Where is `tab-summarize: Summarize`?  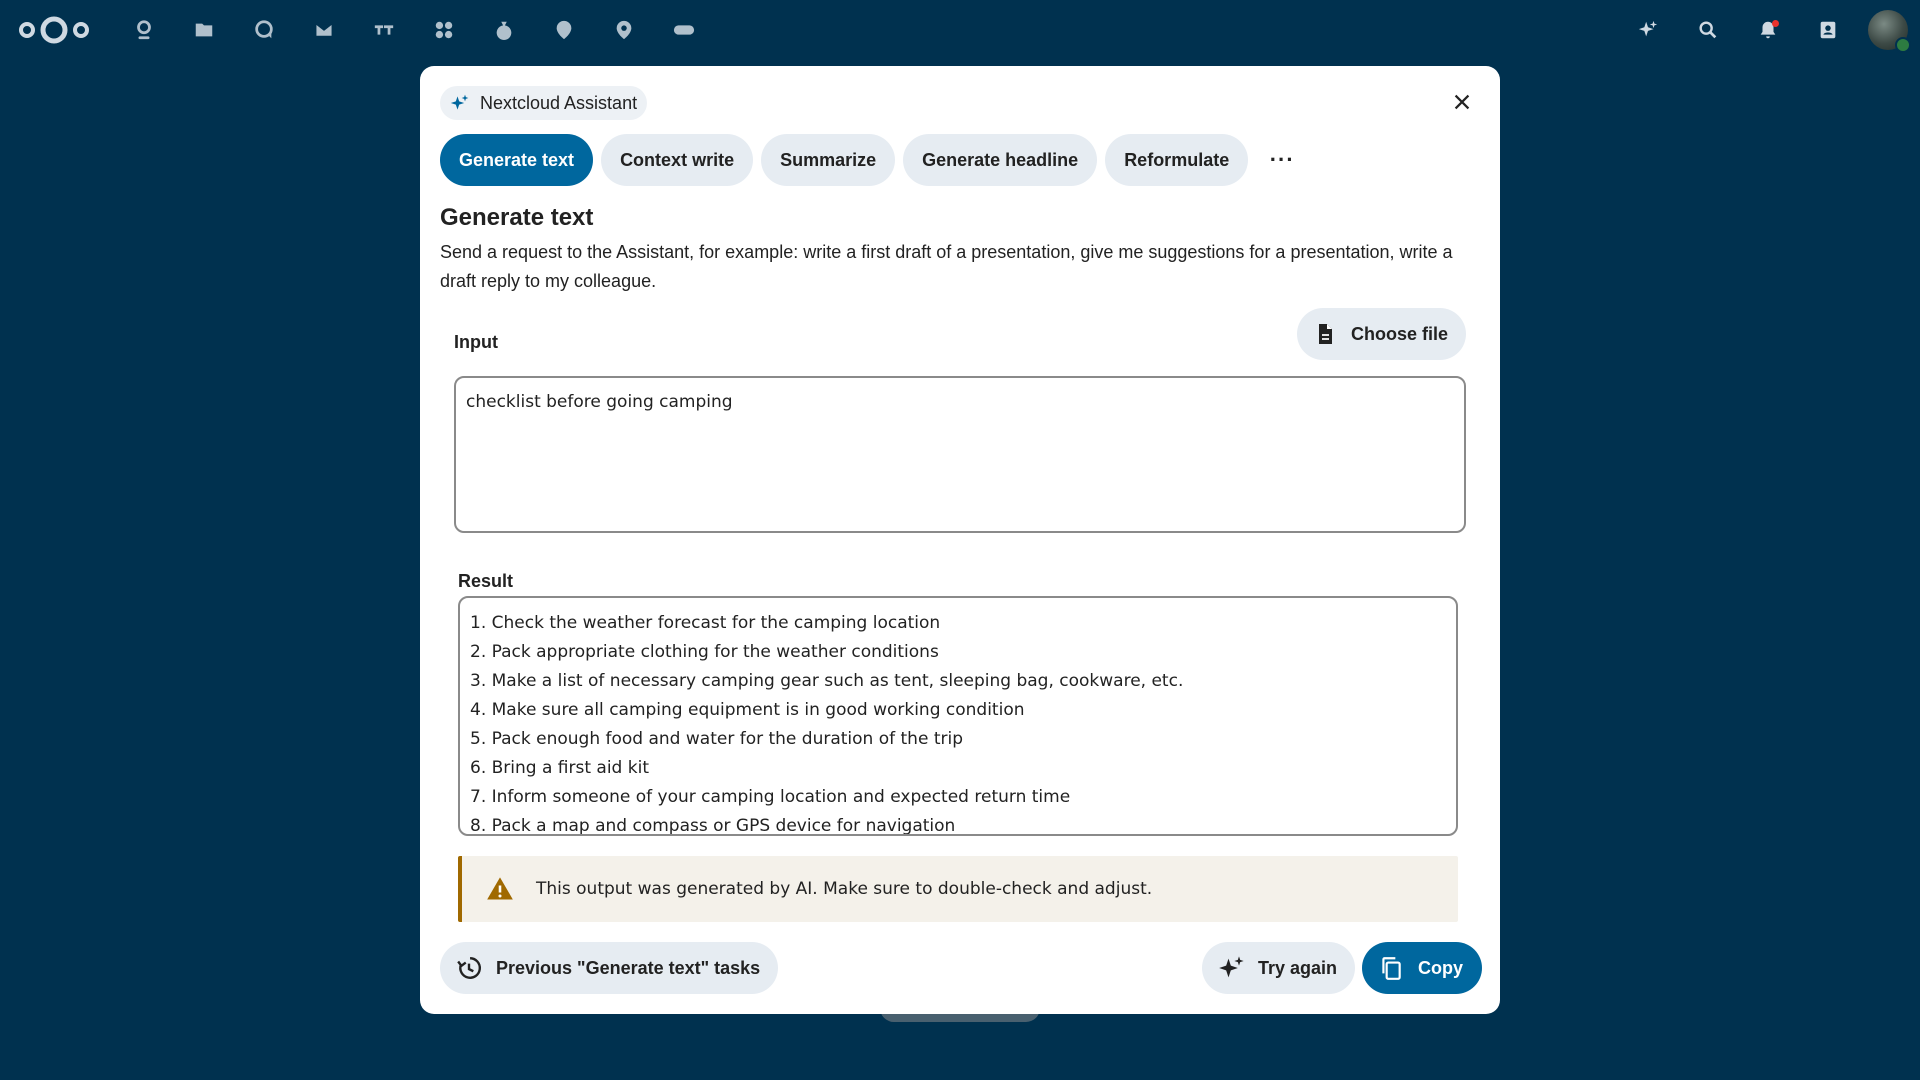 tab-summarize: Summarize is located at coordinates (828, 160).